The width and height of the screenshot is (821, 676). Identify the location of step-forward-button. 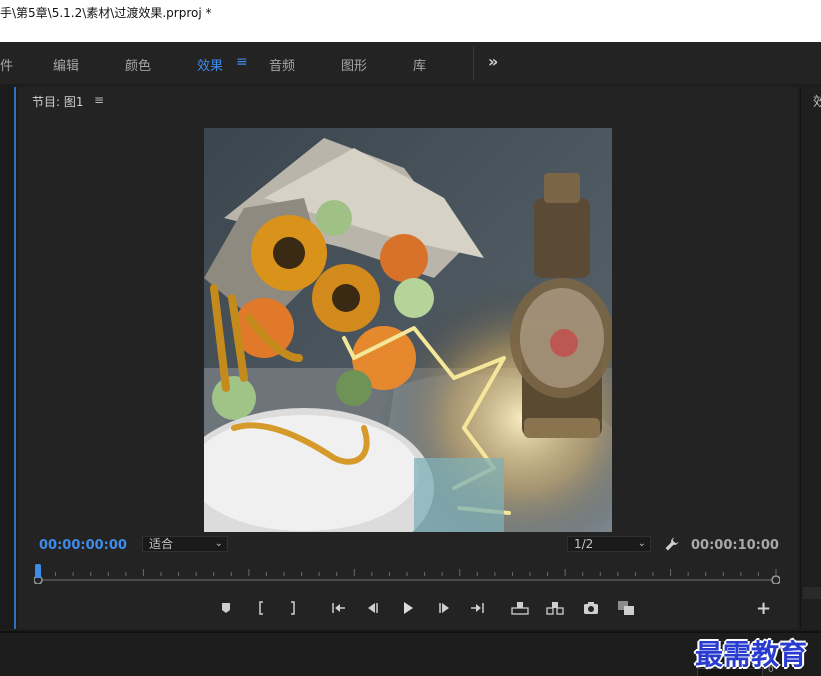
(444, 608).